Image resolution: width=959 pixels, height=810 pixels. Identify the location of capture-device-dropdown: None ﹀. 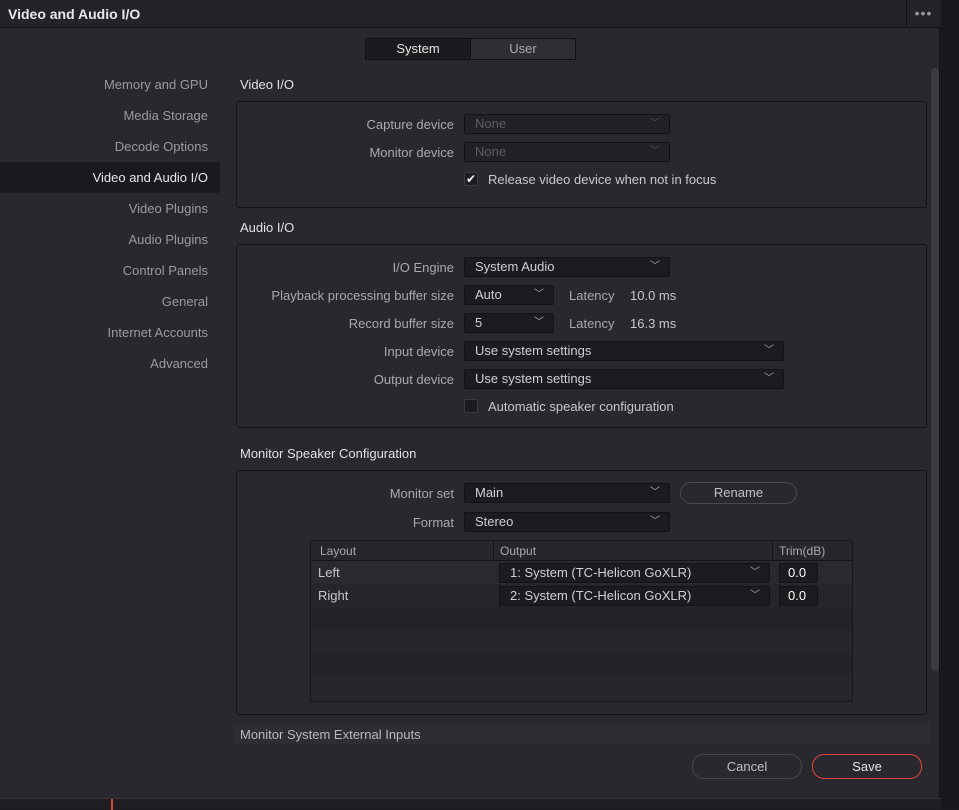
(567, 124).